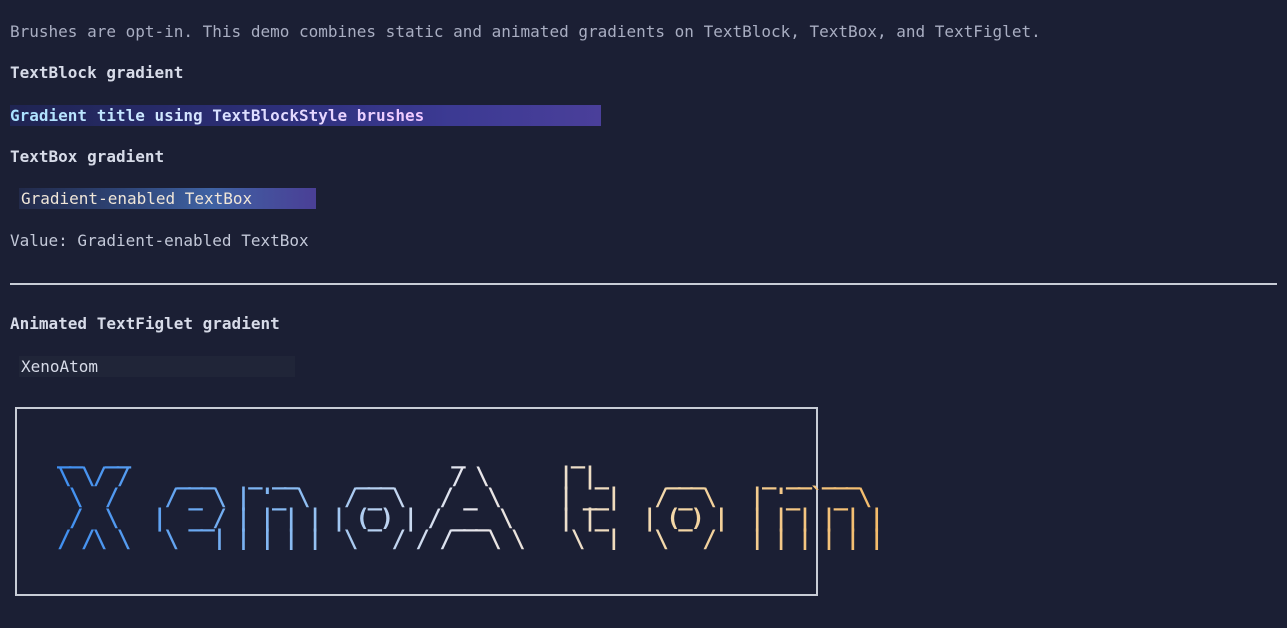 This screenshot has height=628, width=1287. Describe the element at coordinates (167, 198) in the screenshot. I see `gradient-textbox` at that location.